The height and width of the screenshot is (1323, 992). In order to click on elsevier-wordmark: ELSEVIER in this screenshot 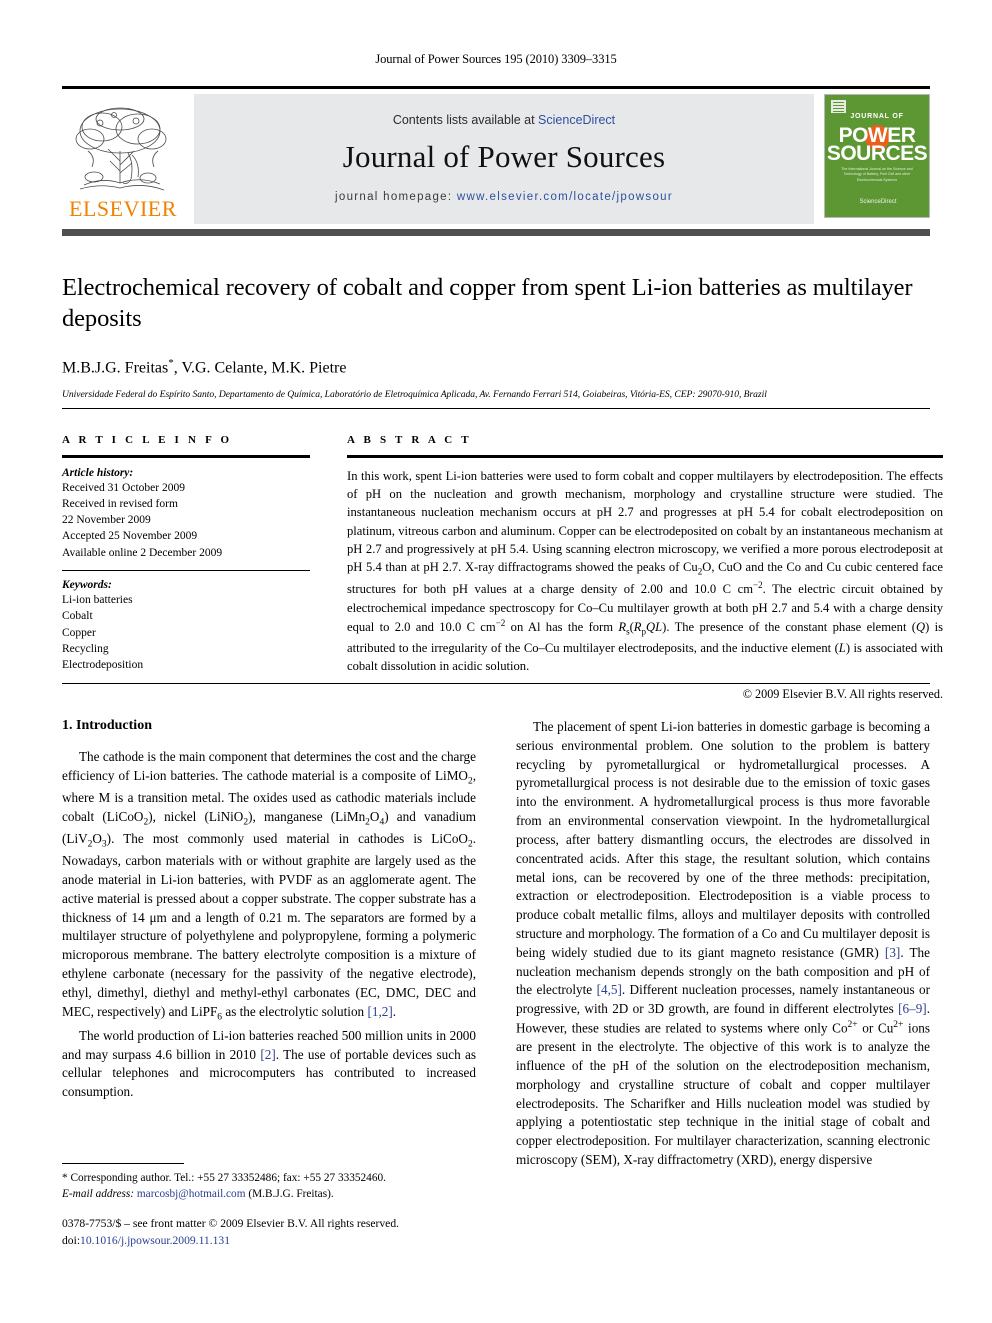, I will do `click(123, 208)`.